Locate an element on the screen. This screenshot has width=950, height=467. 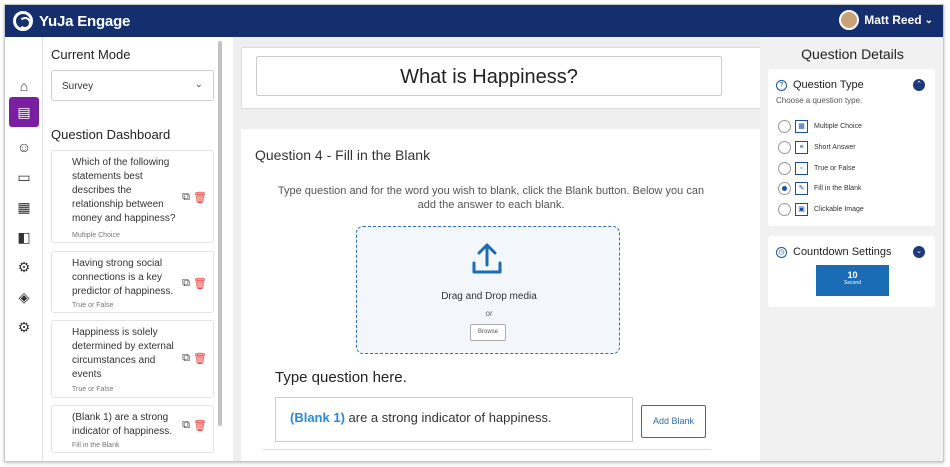
countdown-value-button: 10 Second is located at coordinates (852, 280).